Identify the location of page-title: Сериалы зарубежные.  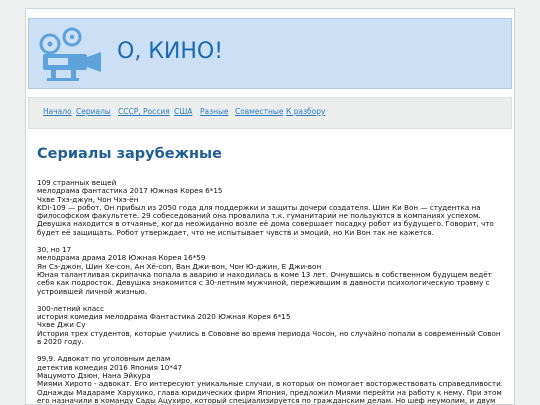
(129, 154).